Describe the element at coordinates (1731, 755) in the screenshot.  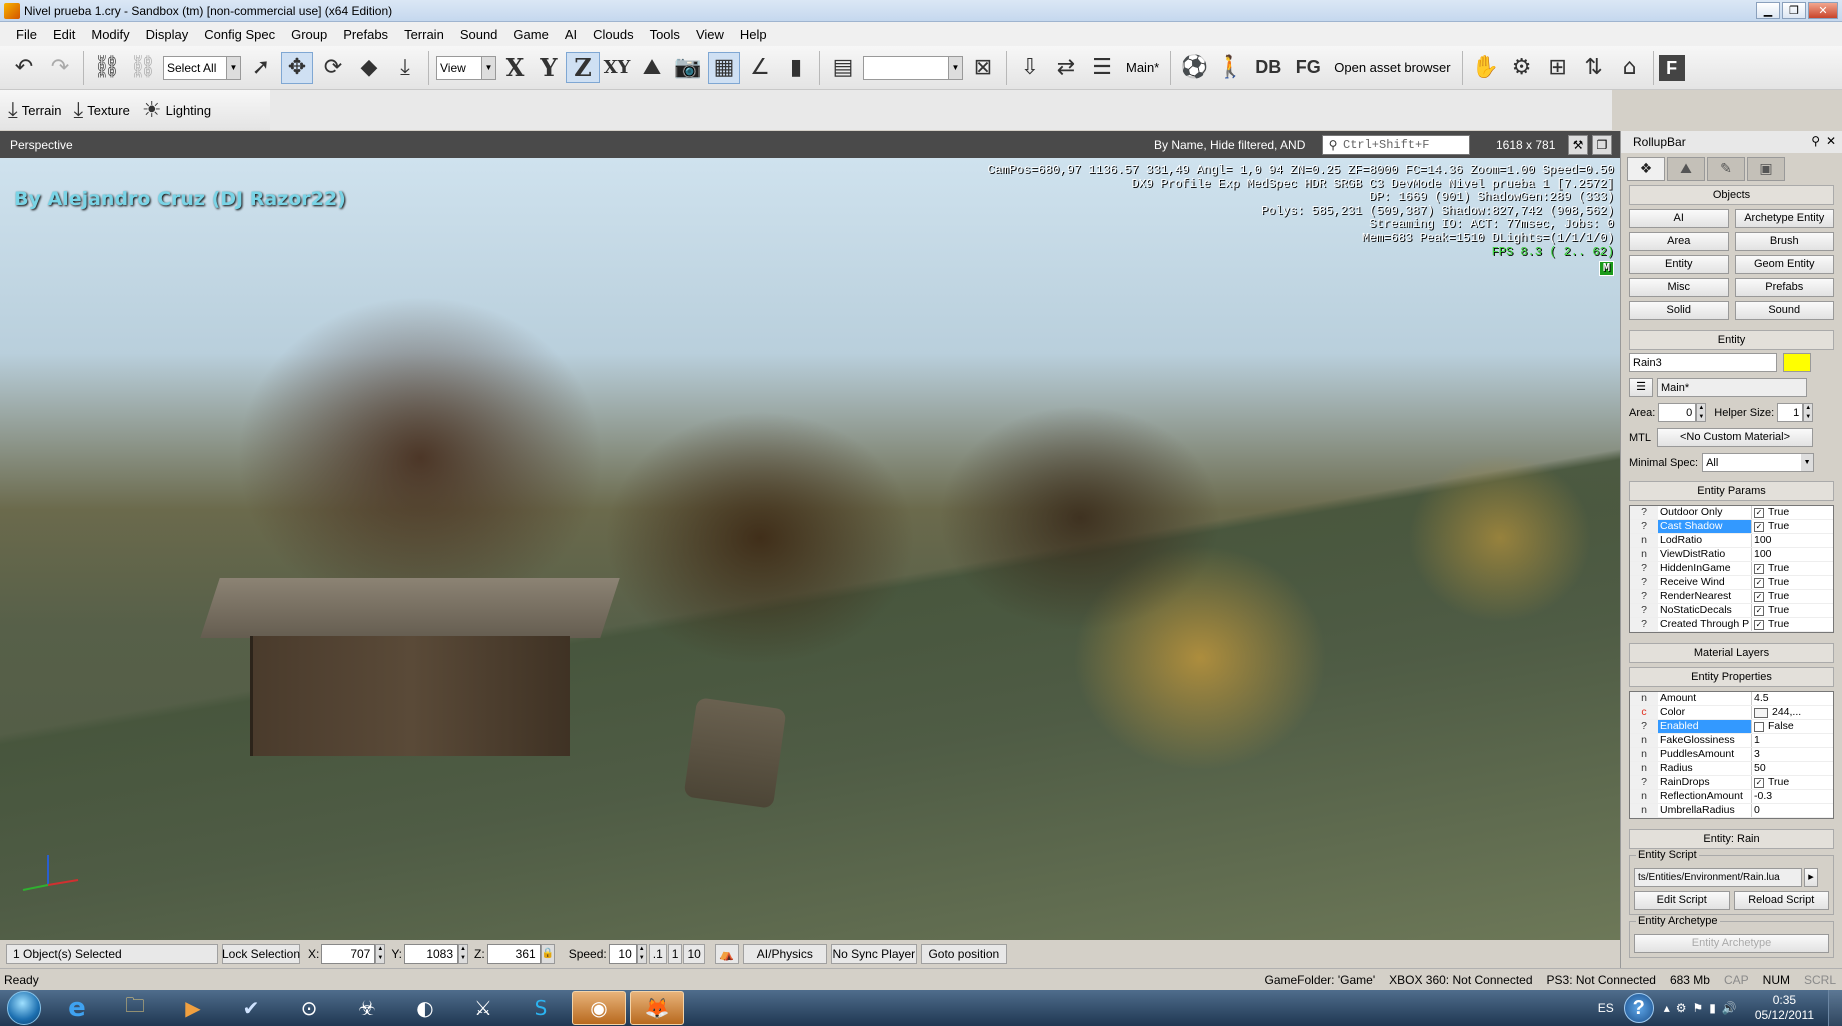
I see `entity-property-row: n PuddlesAmount 3` at that location.